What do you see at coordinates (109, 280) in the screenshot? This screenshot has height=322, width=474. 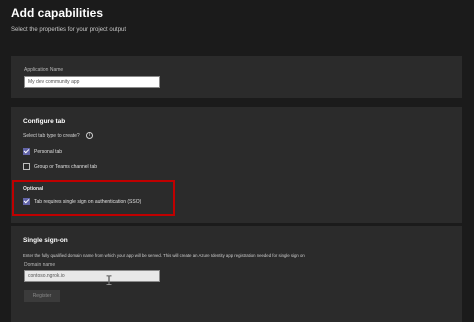 I see `text-cursor-icon` at bounding box center [109, 280].